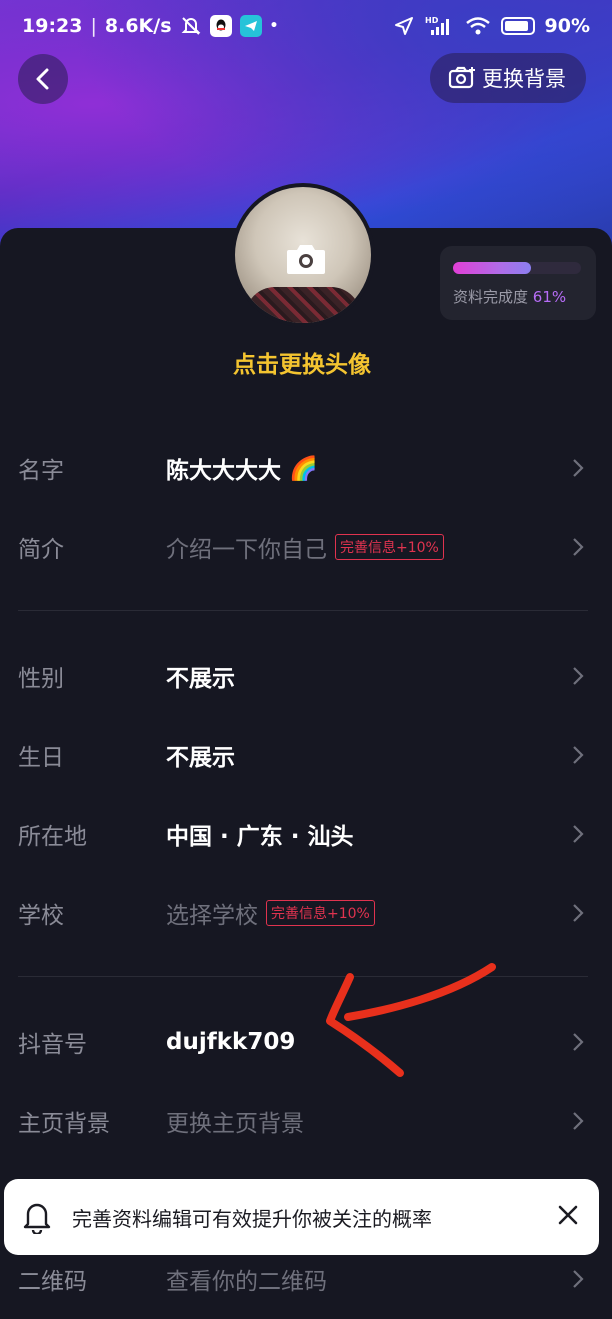 This screenshot has height=1319, width=612. I want to click on bell-icon, so click(37, 1218).